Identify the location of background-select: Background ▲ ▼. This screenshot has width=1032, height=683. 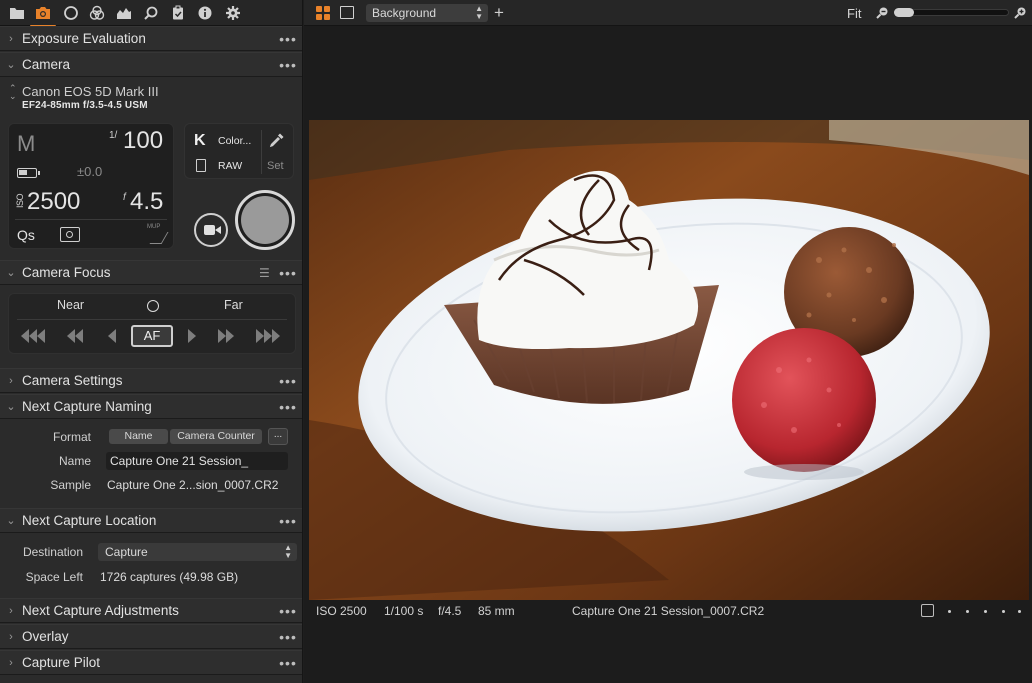
(427, 13).